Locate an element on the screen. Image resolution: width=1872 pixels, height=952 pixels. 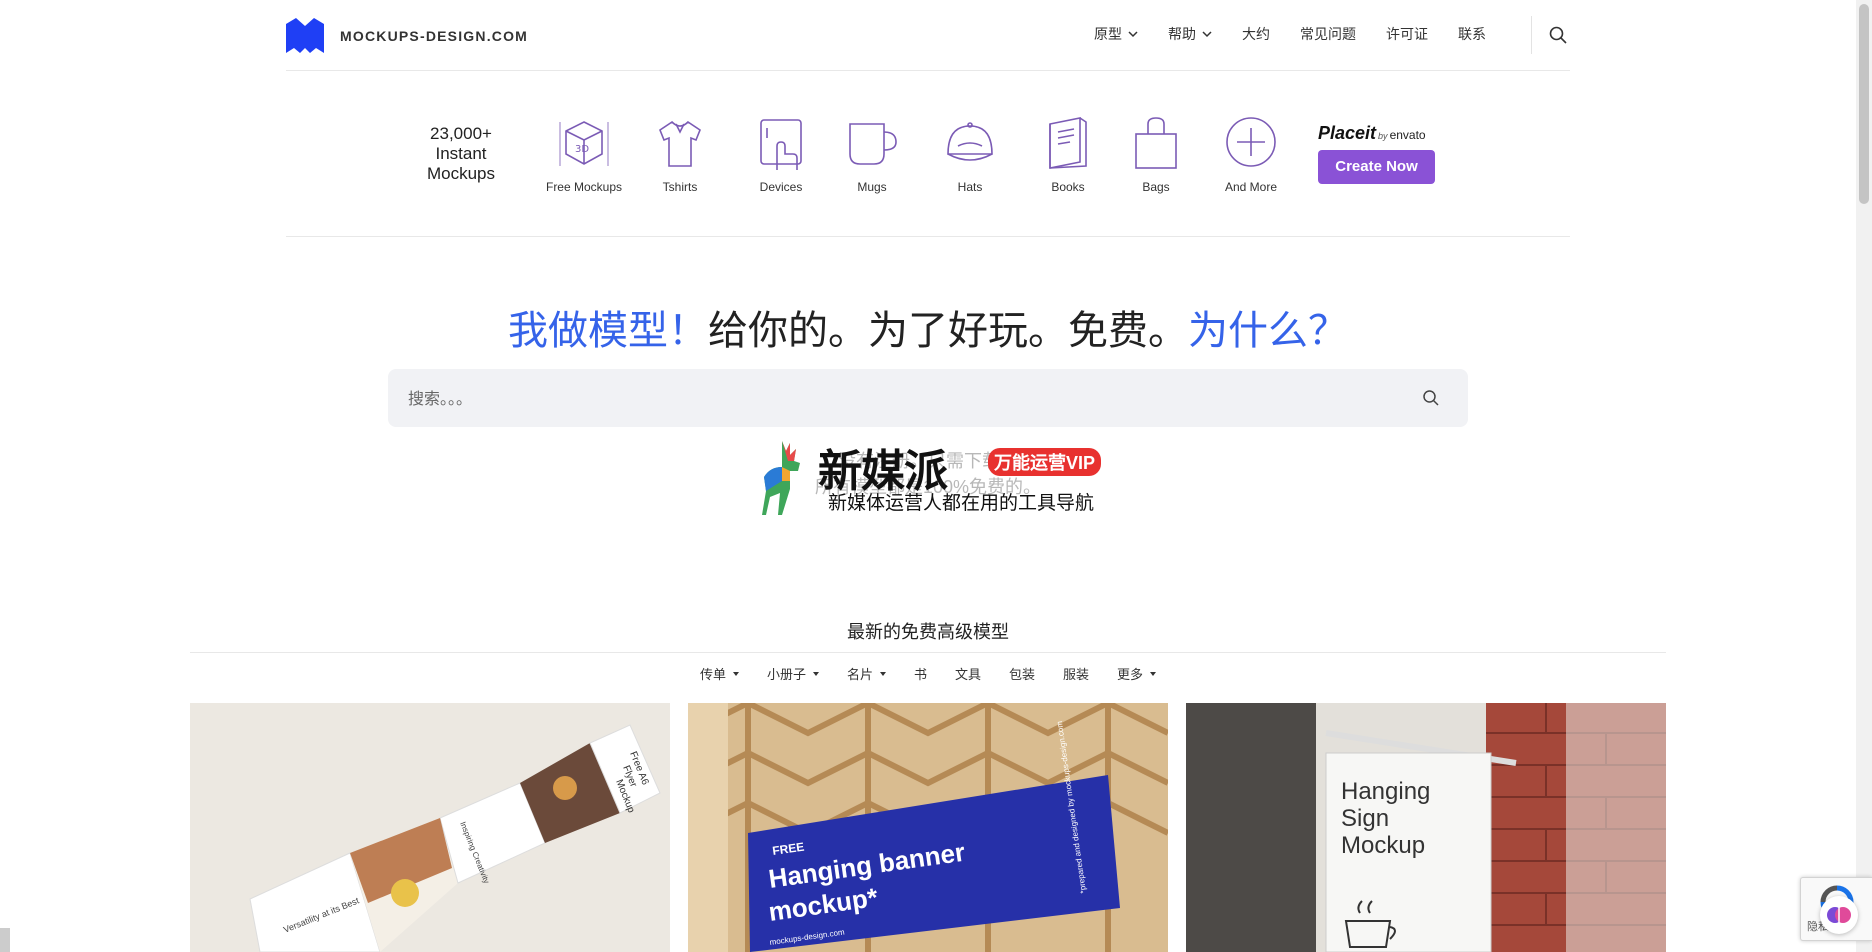
category-label: Bags is located at coordinates (1156, 187).